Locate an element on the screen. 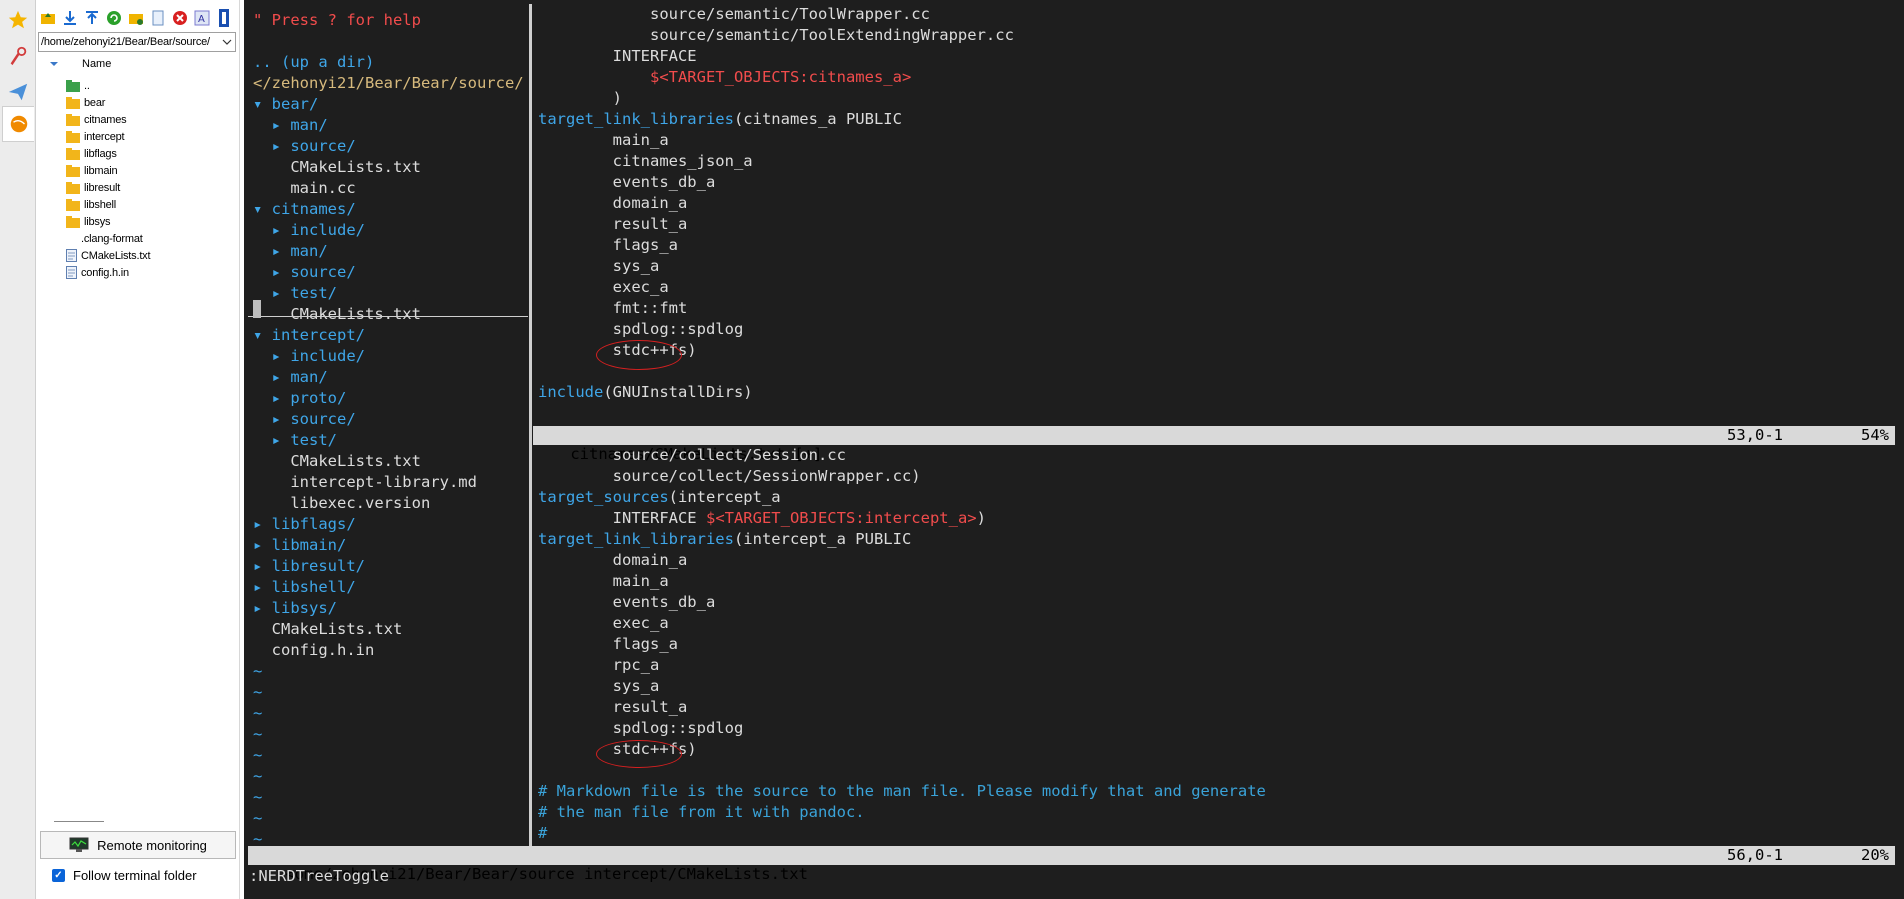 The height and width of the screenshot is (899, 1904). download-button is located at coordinates (70, 18).